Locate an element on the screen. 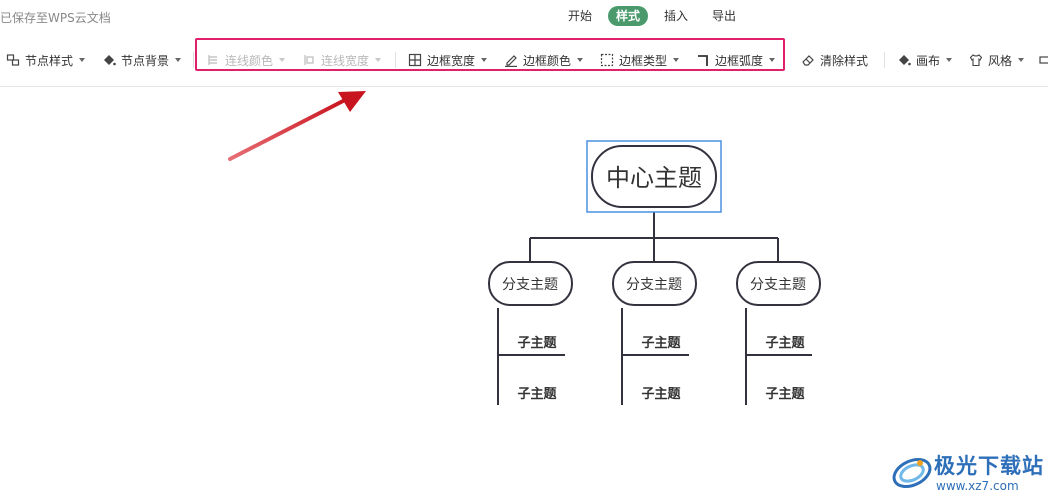 This screenshot has width=1048, height=499. watermark: 极光下载站 www.xz7.com is located at coordinates (968, 471).